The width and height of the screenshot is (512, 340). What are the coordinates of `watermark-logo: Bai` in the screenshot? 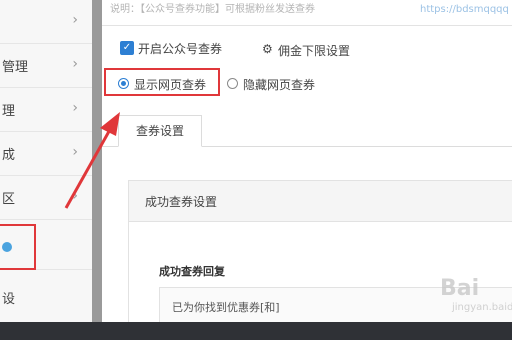 It's located at (460, 288).